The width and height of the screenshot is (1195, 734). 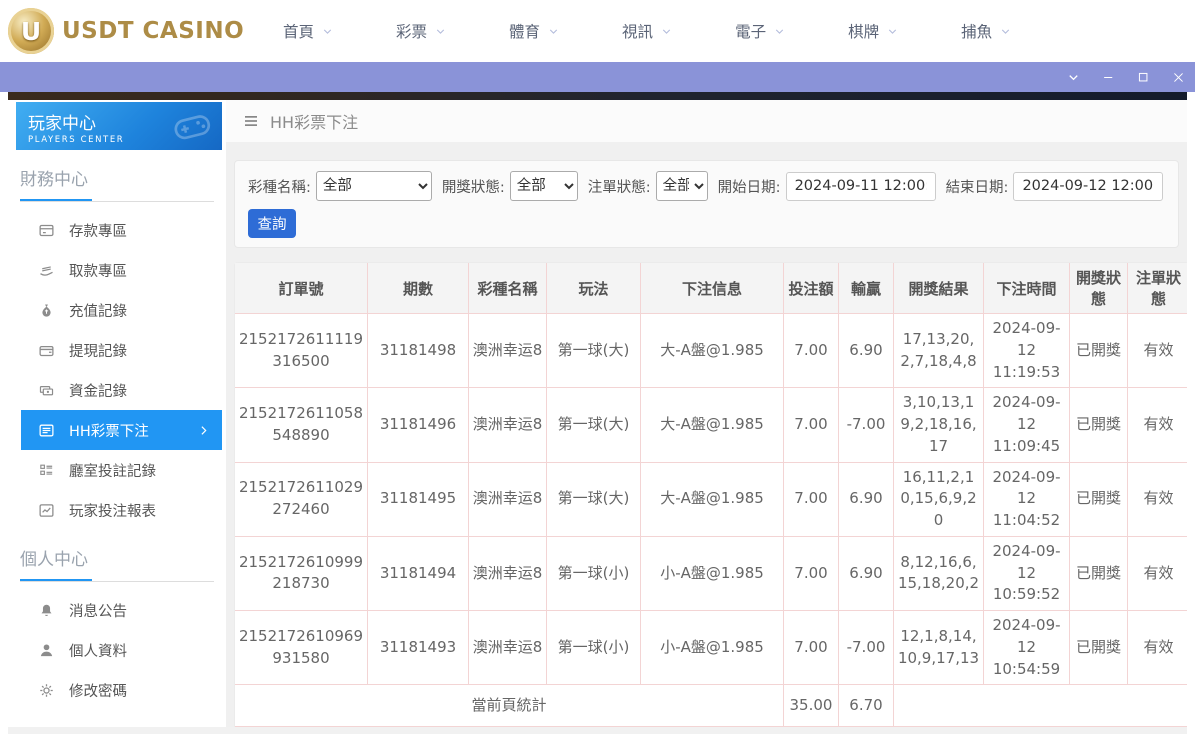 I want to click on column-header-bet-info: 下注信息, so click(x=711, y=288).